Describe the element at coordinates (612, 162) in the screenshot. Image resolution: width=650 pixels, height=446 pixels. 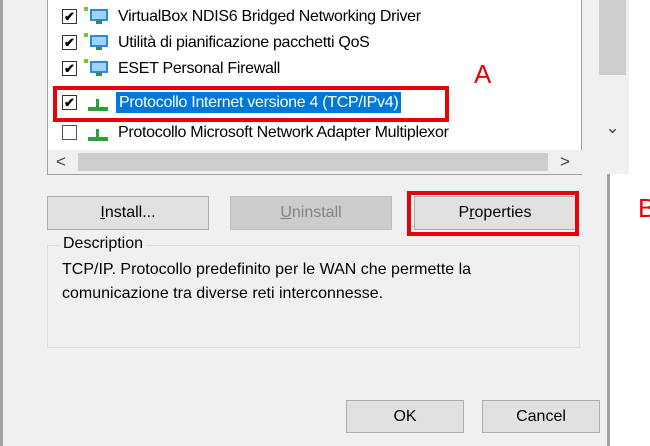
I see `scrollbar-corner` at that location.